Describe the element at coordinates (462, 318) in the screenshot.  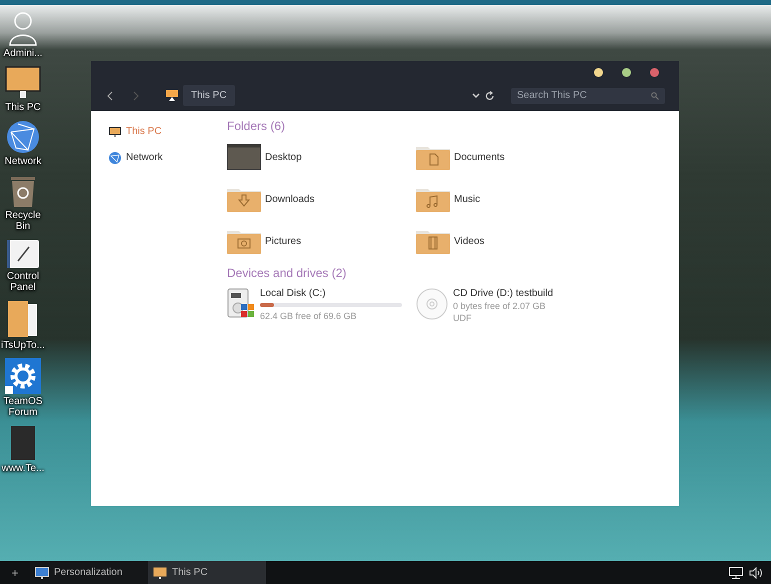
I see `filesystem-text: UDF` at that location.